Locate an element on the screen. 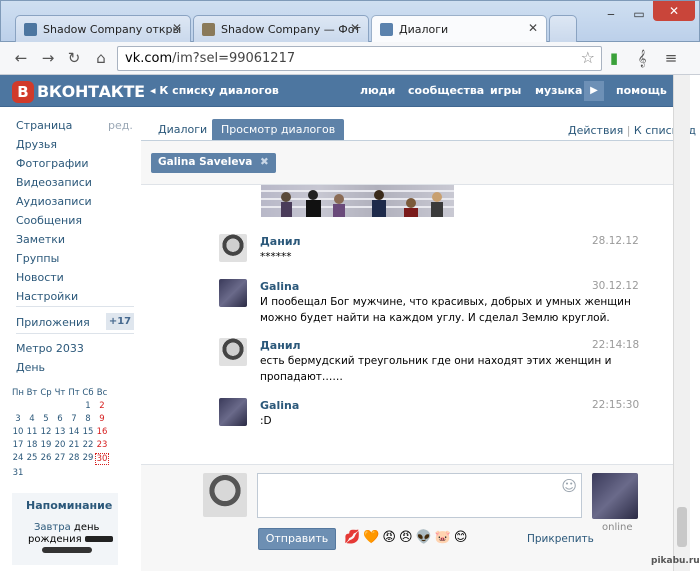  sidebar-app-metro: Метро 2033 is located at coordinates (50, 348).